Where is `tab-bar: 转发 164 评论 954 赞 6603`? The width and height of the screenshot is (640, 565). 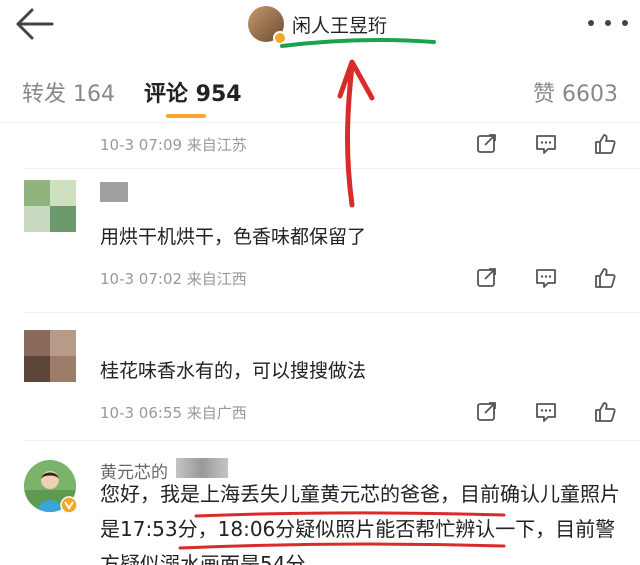
tab-bar: 转发 164 评论 954 赞 6603 is located at coordinates (320, 95).